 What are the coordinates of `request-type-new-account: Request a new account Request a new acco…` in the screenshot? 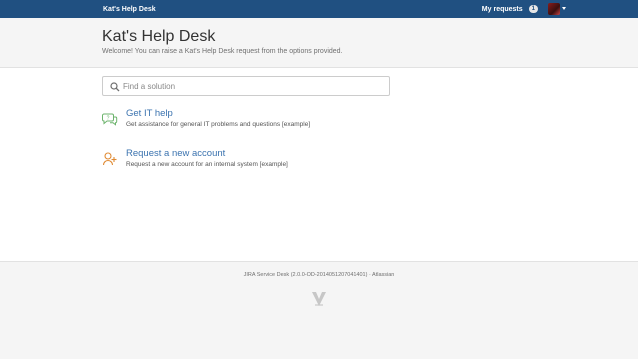 It's located at (252, 160).